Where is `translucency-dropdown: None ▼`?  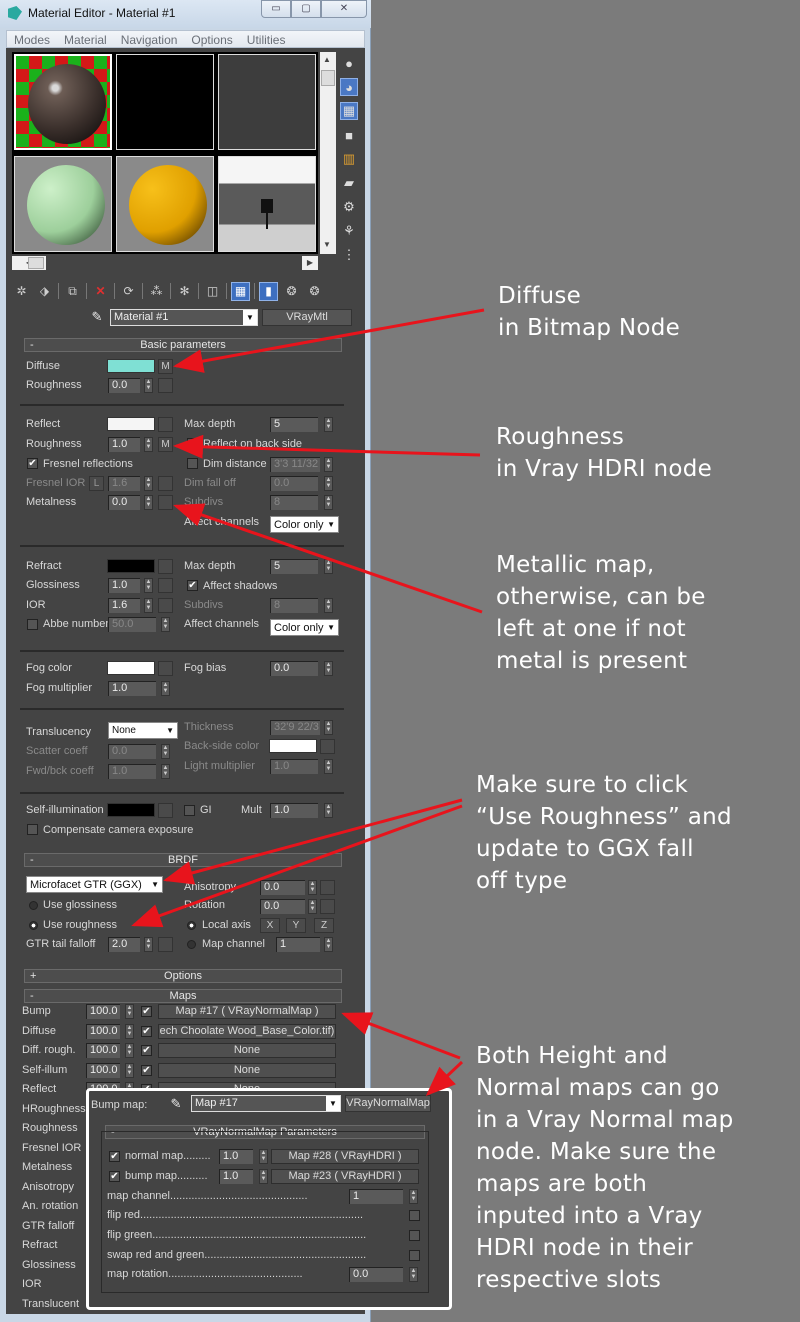 translucency-dropdown: None ▼ is located at coordinates (143, 730).